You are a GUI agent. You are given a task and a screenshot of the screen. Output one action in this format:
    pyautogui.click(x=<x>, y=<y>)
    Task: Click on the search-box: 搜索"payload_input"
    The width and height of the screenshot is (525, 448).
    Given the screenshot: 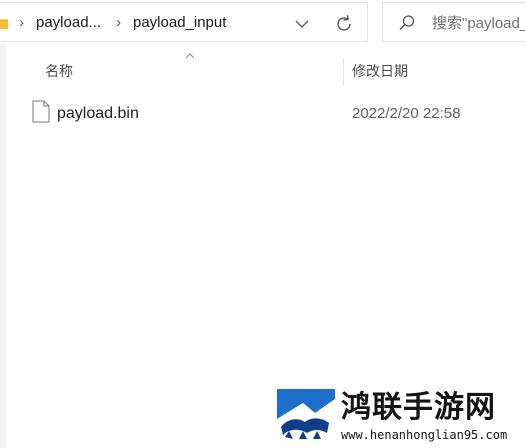 What is the action you would take?
    pyautogui.click(x=453, y=22)
    